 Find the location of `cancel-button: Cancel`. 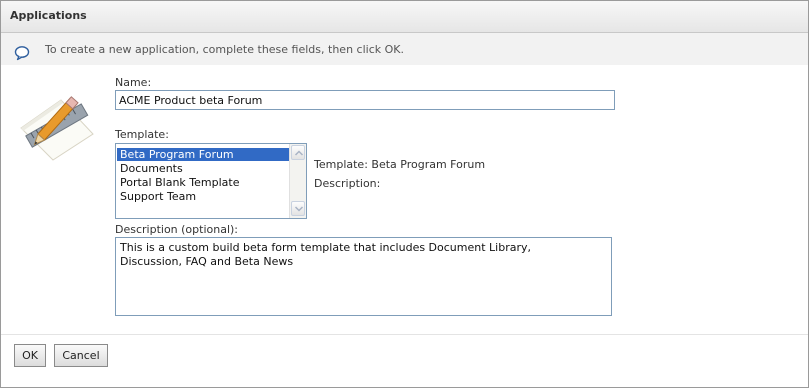

cancel-button: Cancel is located at coordinates (81, 355).